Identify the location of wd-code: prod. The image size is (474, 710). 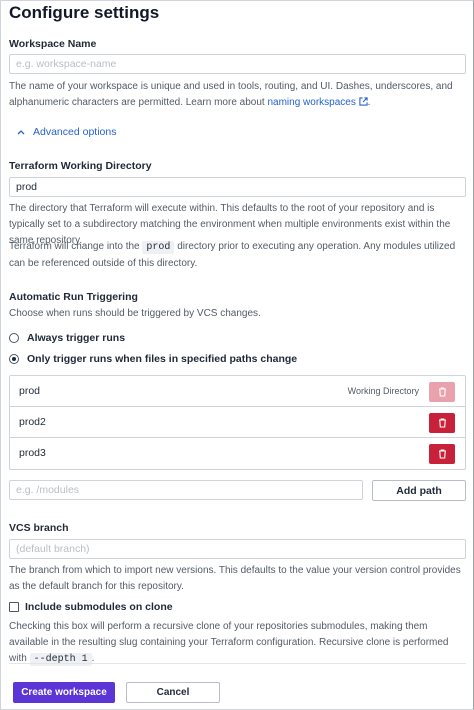
(158, 247).